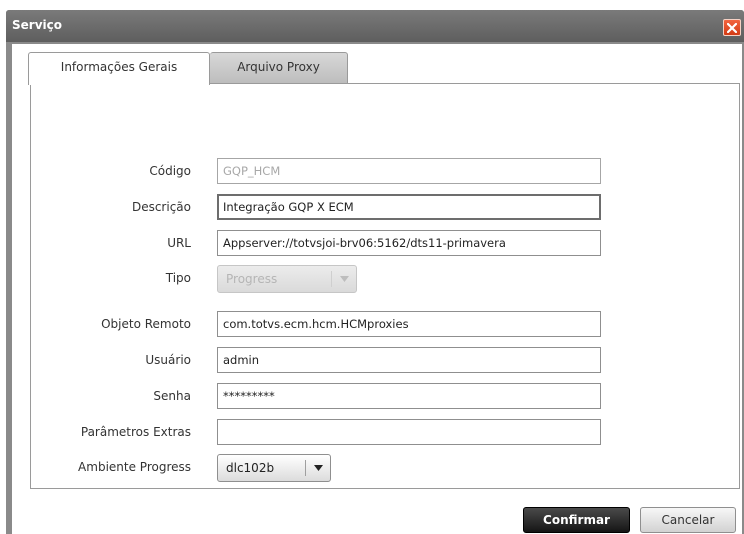 The width and height of the screenshot is (744, 534). What do you see at coordinates (409, 171) in the screenshot?
I see `codigo-field: GQP_HCM` at bounding box center [409, 171].